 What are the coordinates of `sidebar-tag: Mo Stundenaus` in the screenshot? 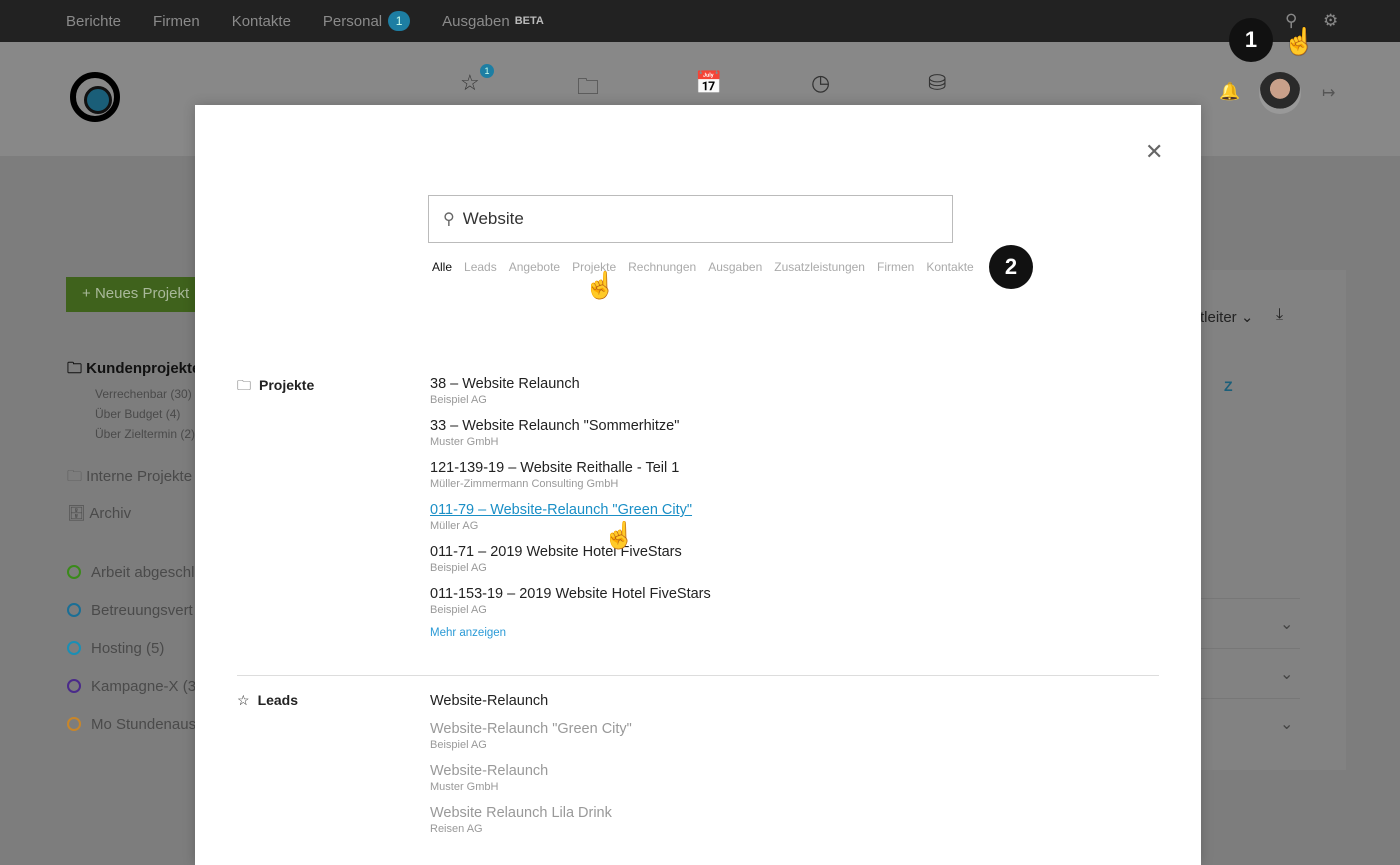 It's located at (131, 724).